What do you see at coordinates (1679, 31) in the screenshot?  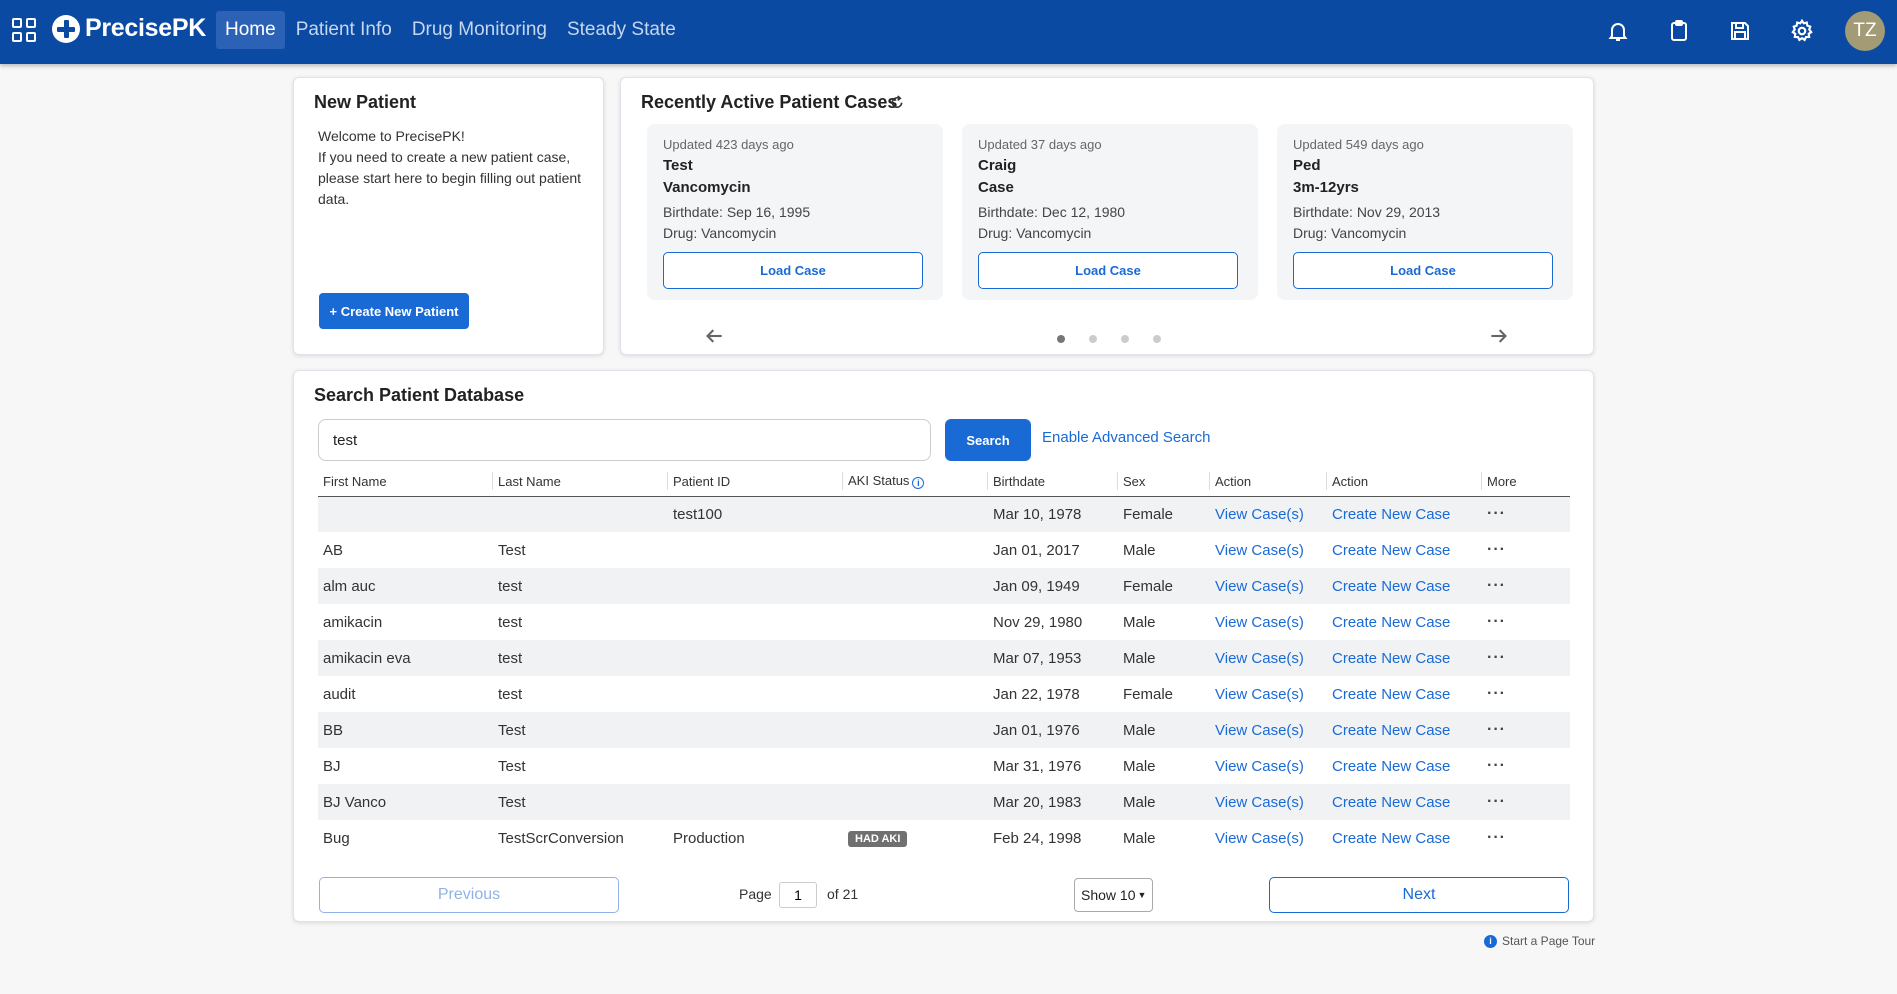 I see `clipboard-icon` at bounding box center [1679, 31].